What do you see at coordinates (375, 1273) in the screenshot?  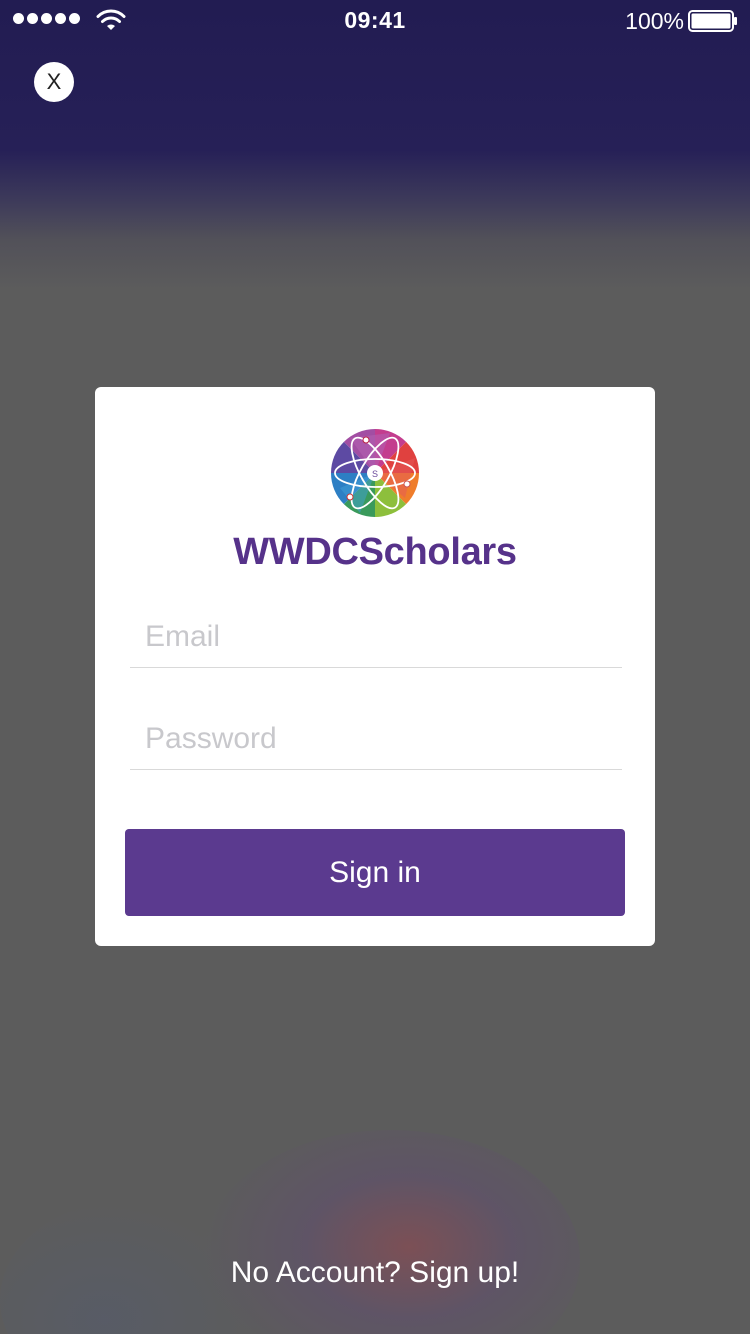 I see `sign-up-link: No Account? Sign up!` at bounding box center [375, 1273].